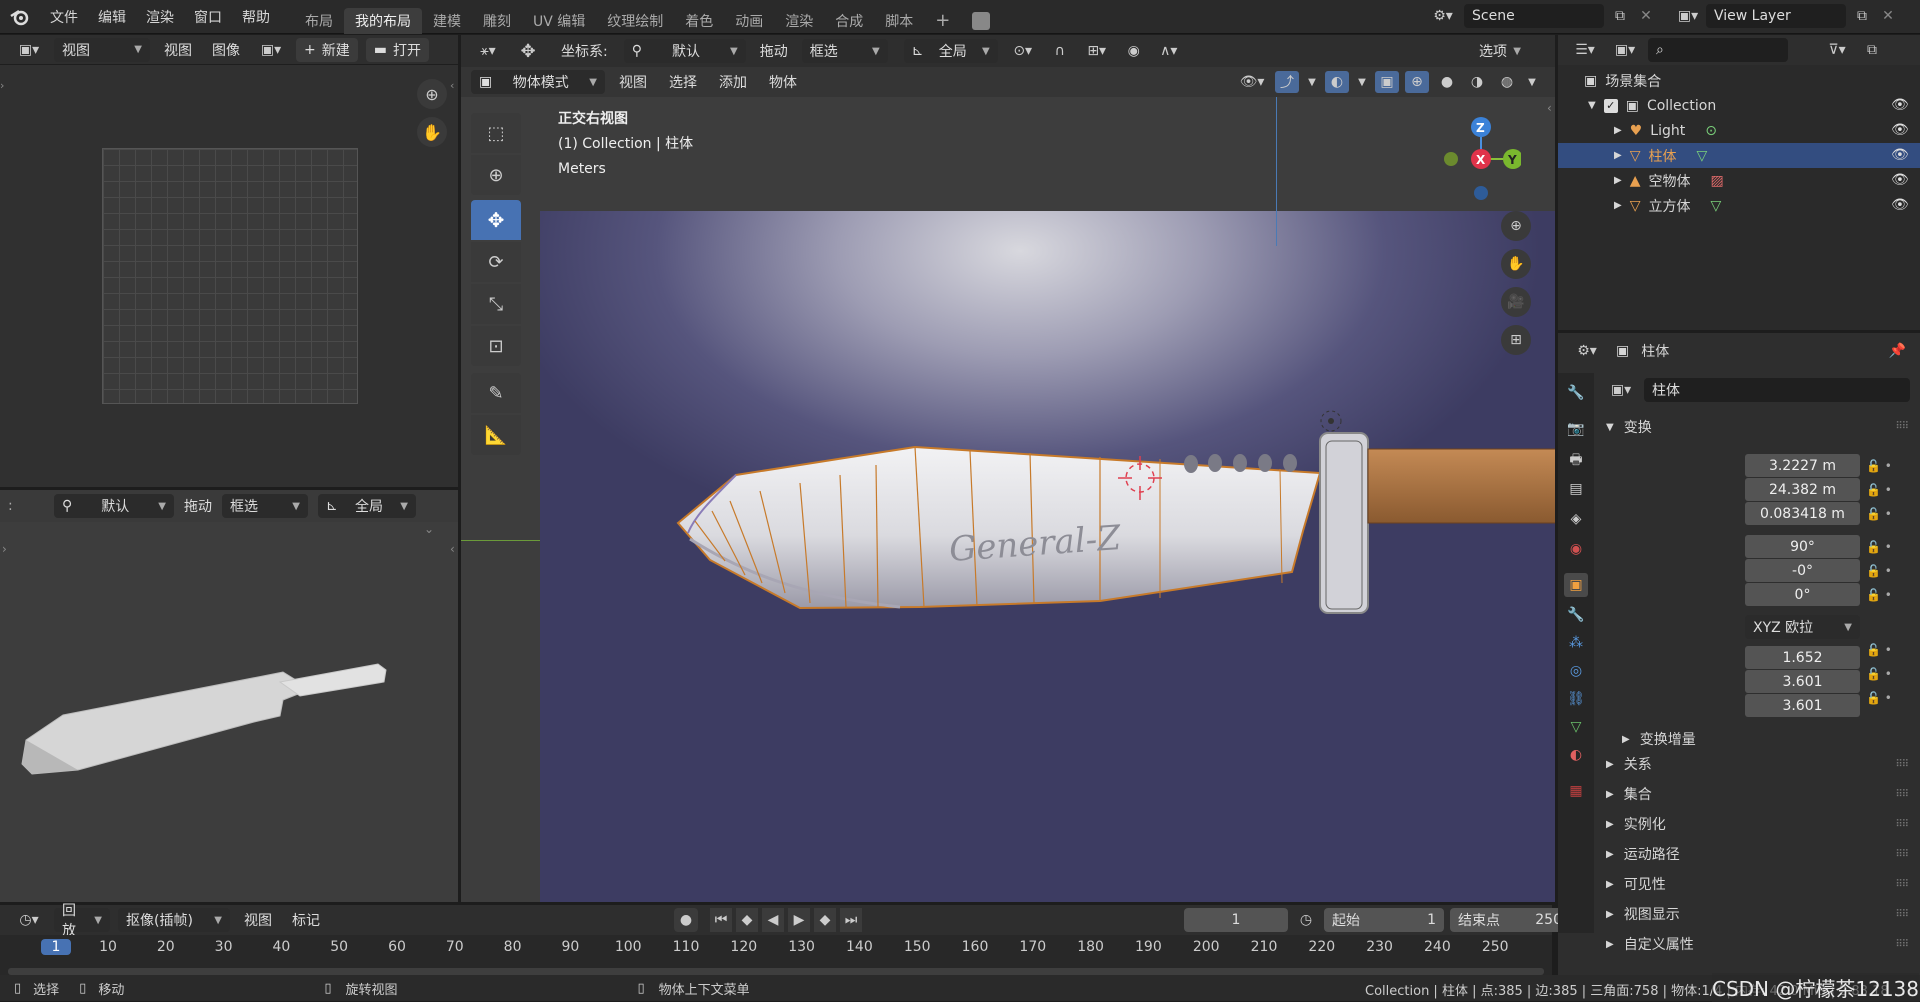  What do you see at coordinates (1576, 615) in the screenshot?
I see `modifier-tab-icon: 🔧` at bounding box center [1576, 615].